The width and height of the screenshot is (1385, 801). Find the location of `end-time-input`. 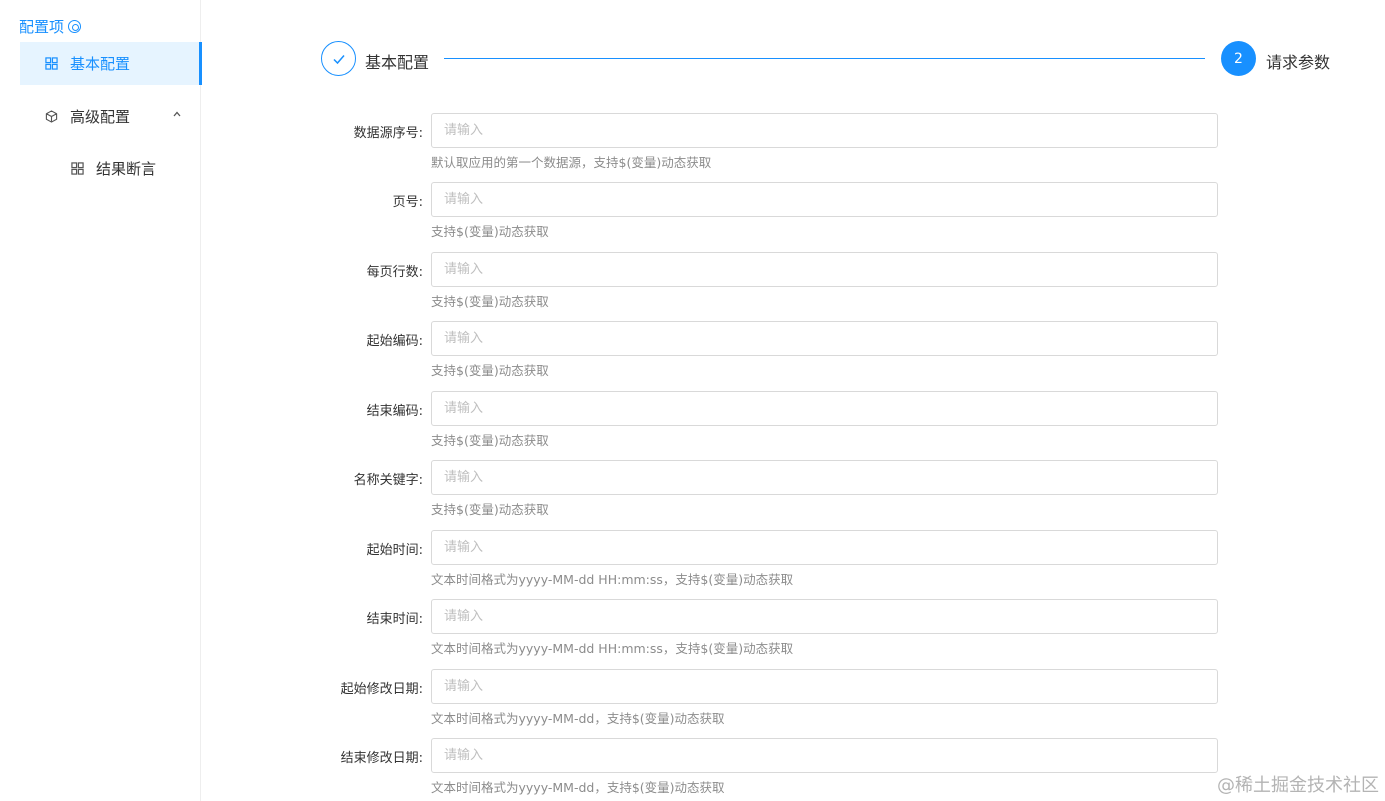

end-time-input is located at coordinates (824, 616).